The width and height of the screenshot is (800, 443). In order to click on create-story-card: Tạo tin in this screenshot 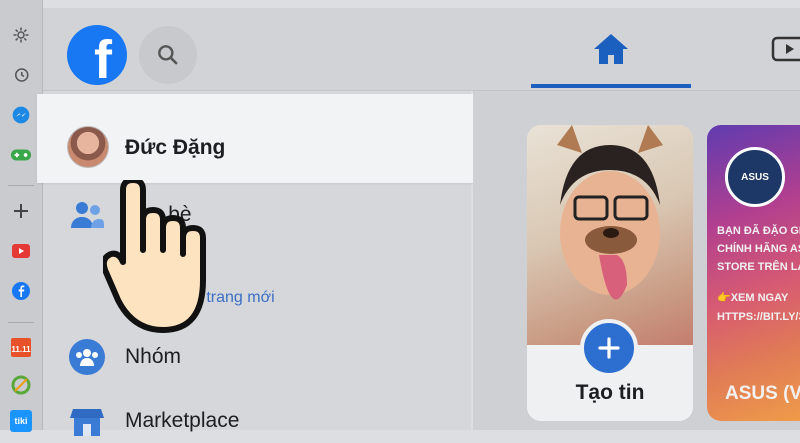, I will do `click(610, 273)`.